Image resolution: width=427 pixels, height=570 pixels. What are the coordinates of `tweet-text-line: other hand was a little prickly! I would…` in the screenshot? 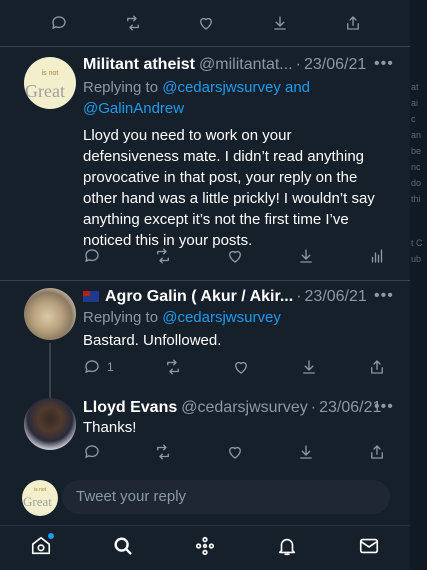 It's located at (229, 198).